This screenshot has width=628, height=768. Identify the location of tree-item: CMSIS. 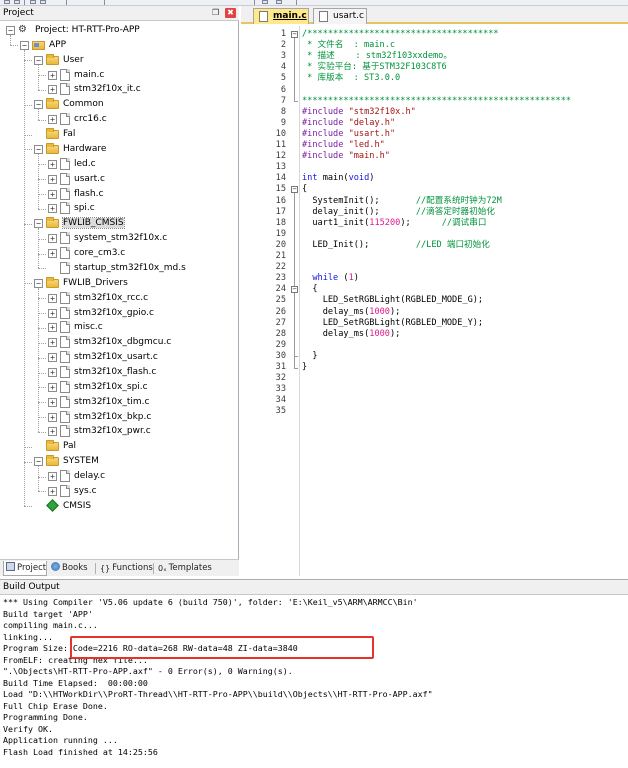
(119, 506).